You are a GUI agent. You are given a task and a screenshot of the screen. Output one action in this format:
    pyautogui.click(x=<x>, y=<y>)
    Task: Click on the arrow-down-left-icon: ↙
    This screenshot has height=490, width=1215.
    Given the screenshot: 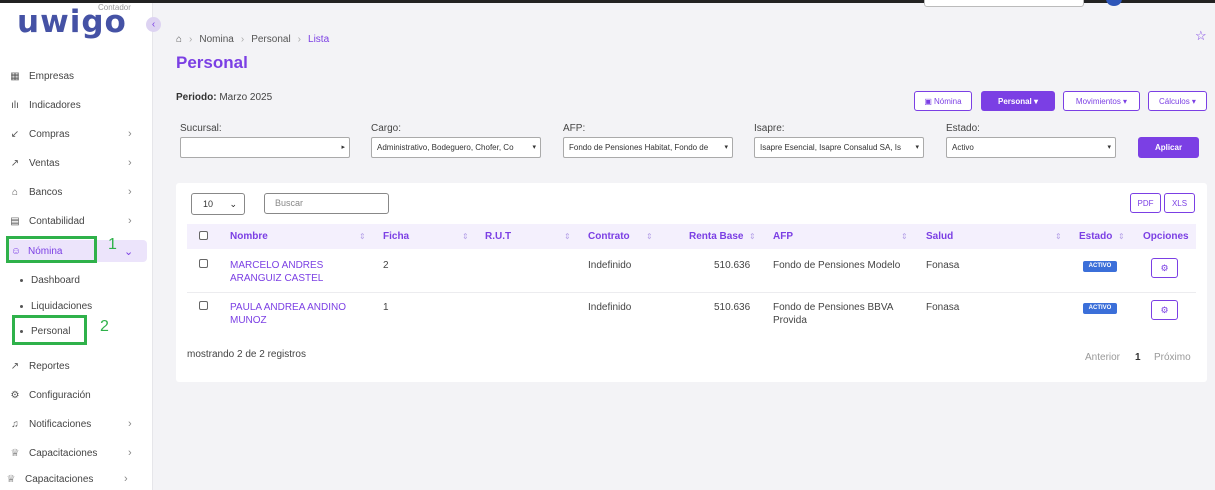 What is the action you would take?
    pyautogui.click(x=15, y=134)
    